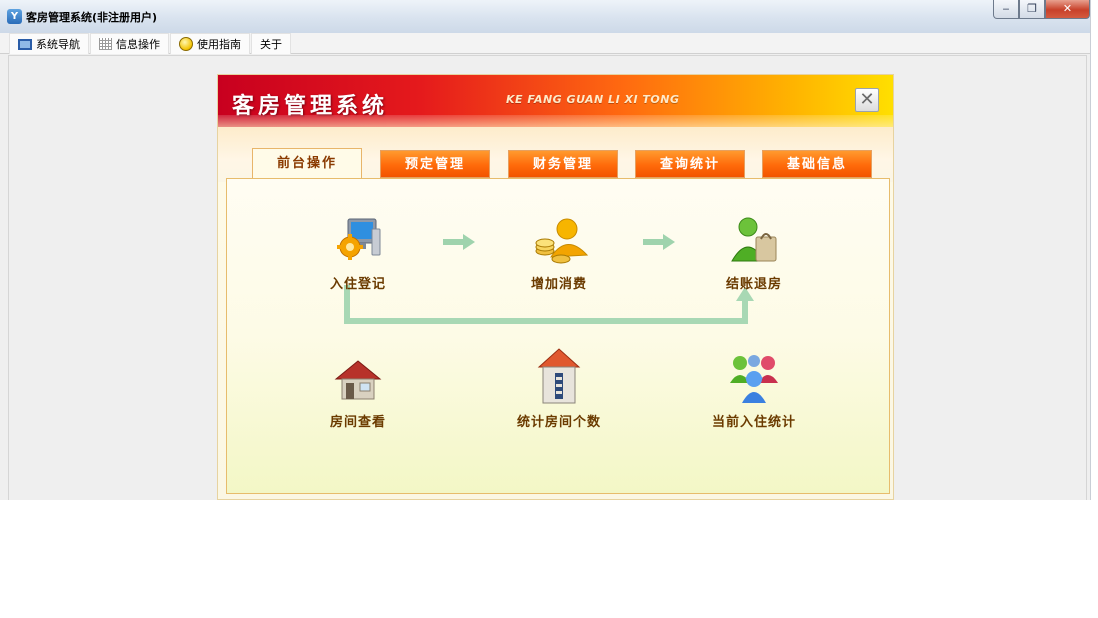 Image resolution: width=1098 pixels, height=618 pixels. What do you see at coordinates (92, 17) in the screenshot?
I see `window-title: 客房管理系统(非注册用户)` at bounding box center [92, 17].